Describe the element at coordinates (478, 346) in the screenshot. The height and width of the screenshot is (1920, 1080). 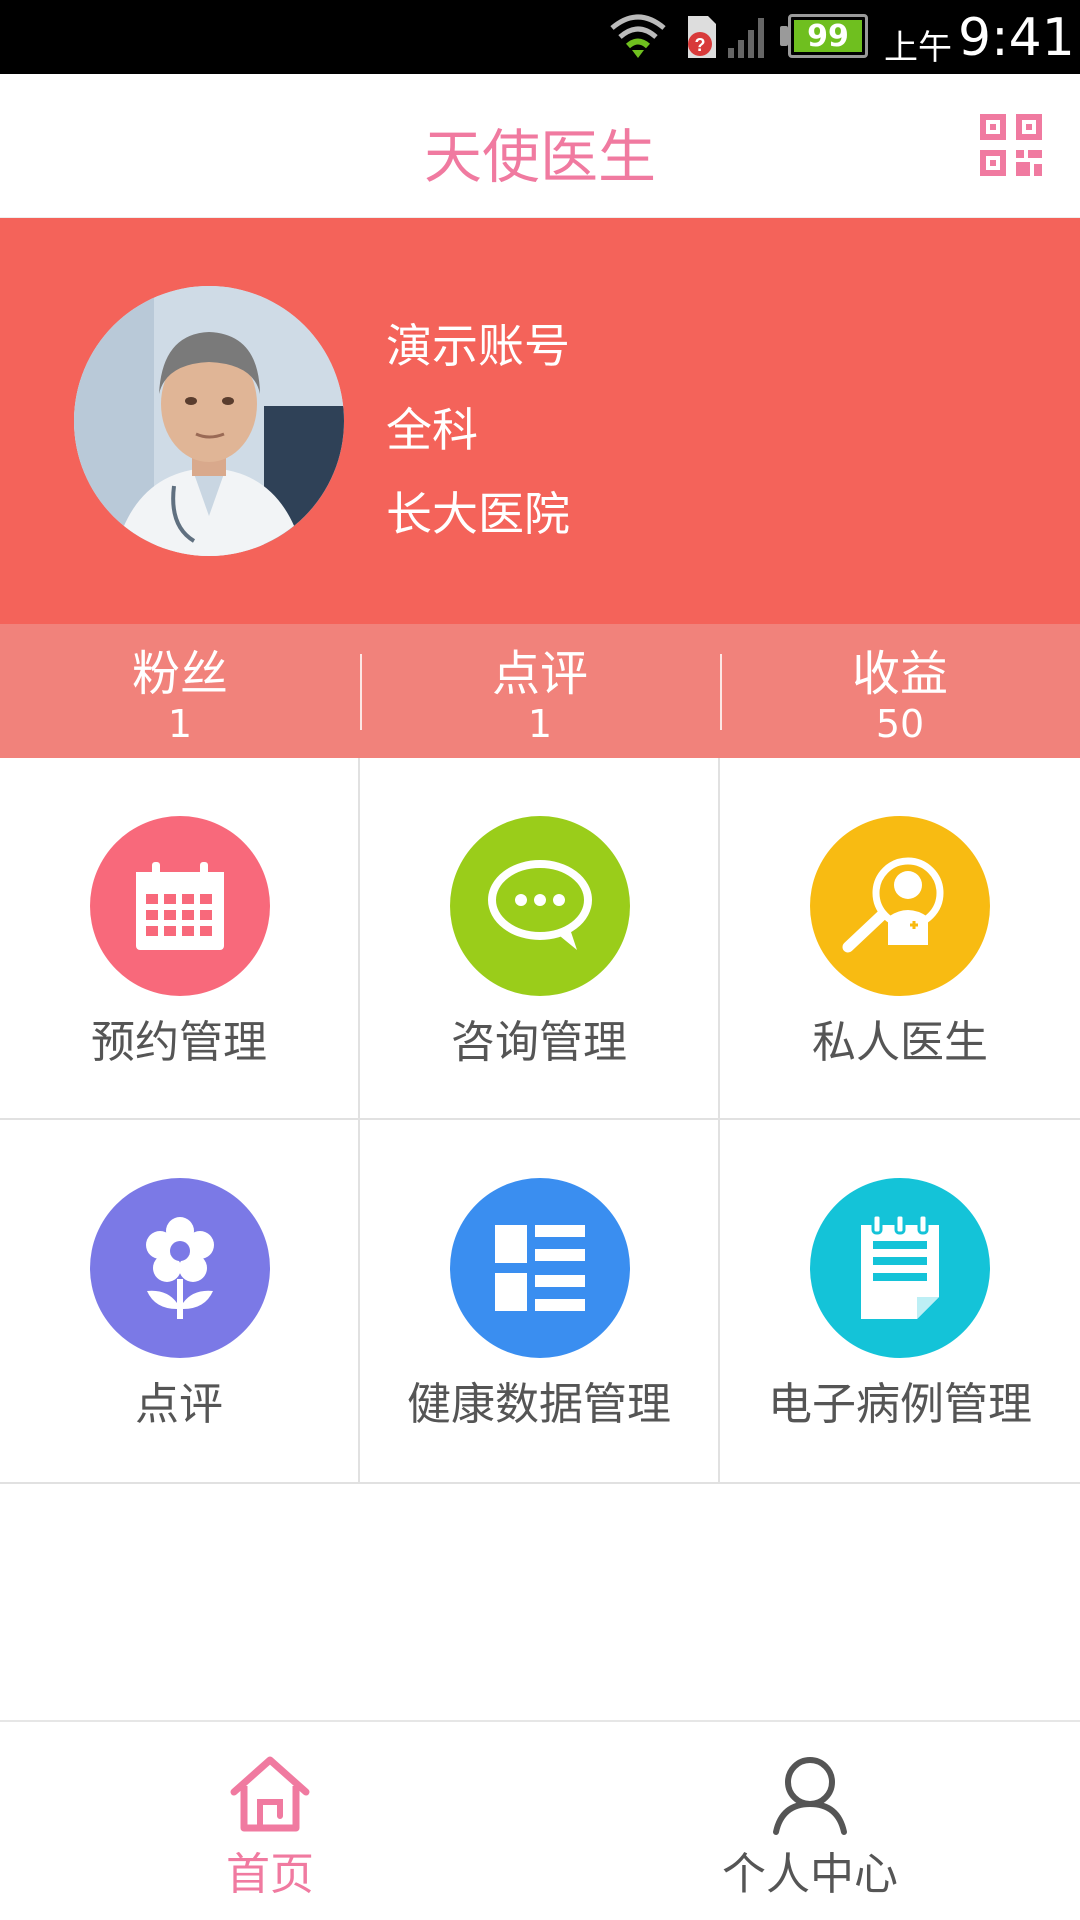
I see `doctor-name: 演示账号` at that location.